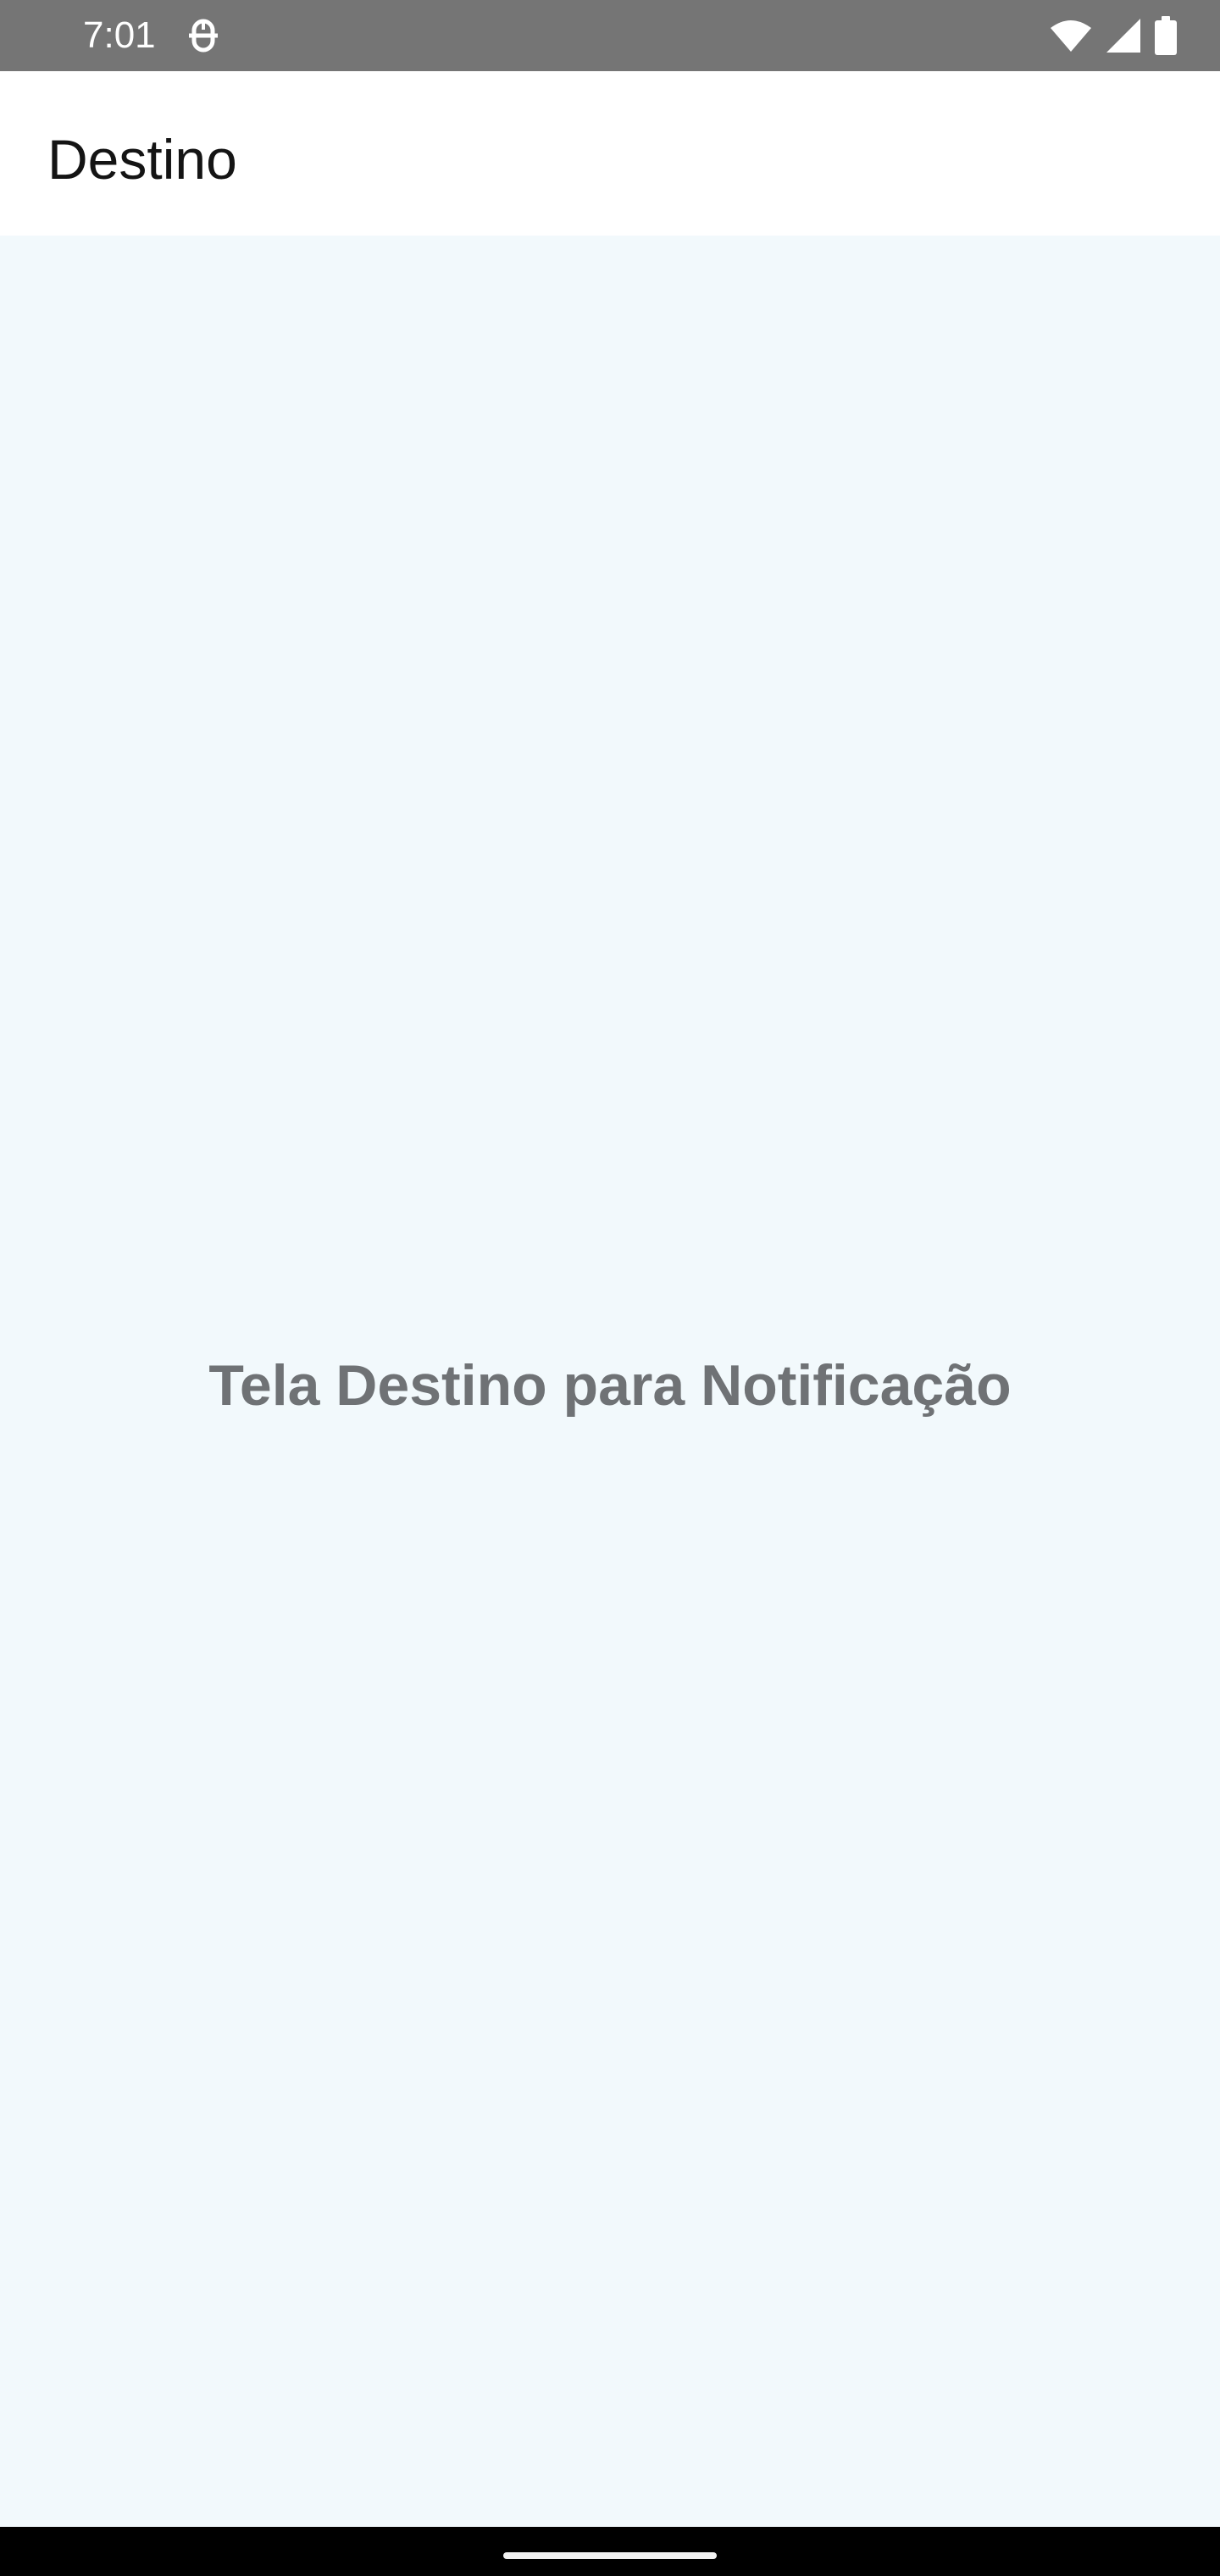 The width and height of the screenshot is (1220, 2576). Describe the element at coordinates (610, 1385) in the screenshot. I see `center-message: Tela Destino para Notificação` at that location.